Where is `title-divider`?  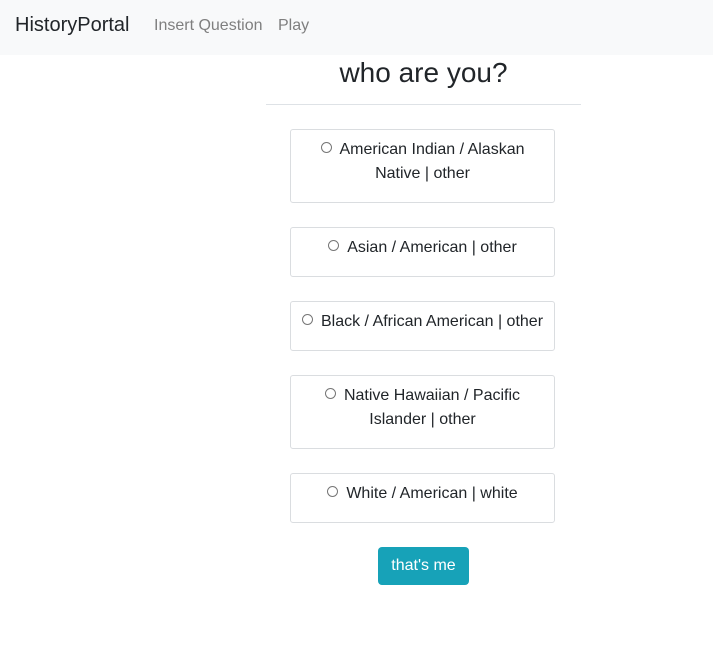
title-divider is located at coordinates (423, 104).